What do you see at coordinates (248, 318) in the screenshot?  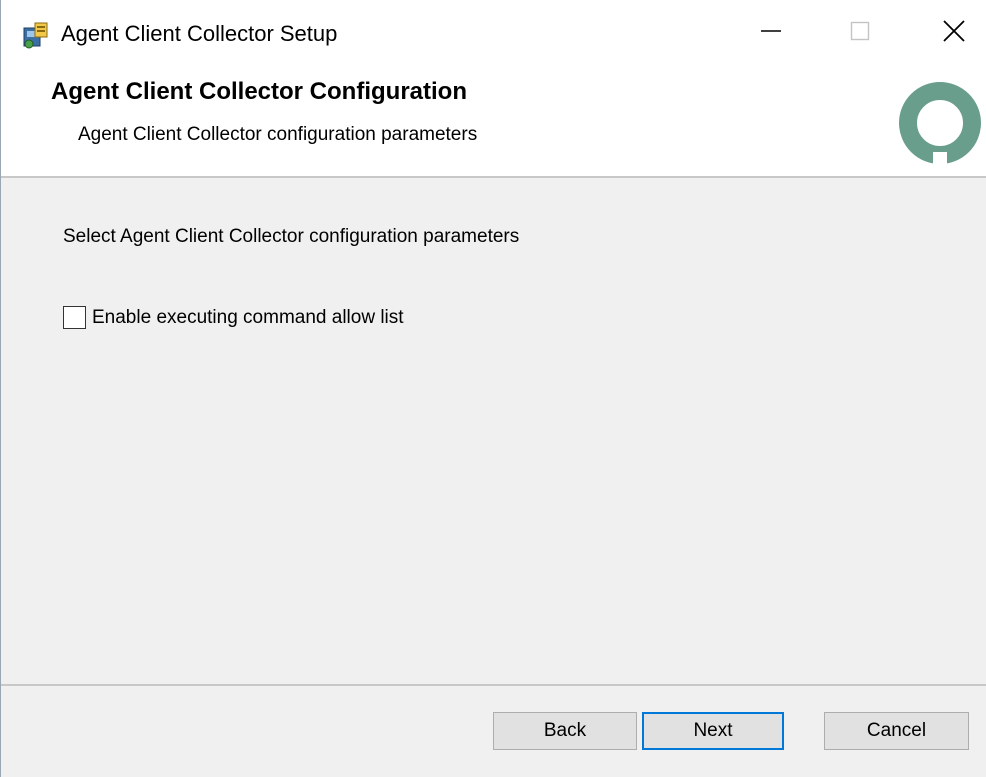 I see `enable-allow-list-label: Enable executing command allow list` at bounding box center [248, 318].